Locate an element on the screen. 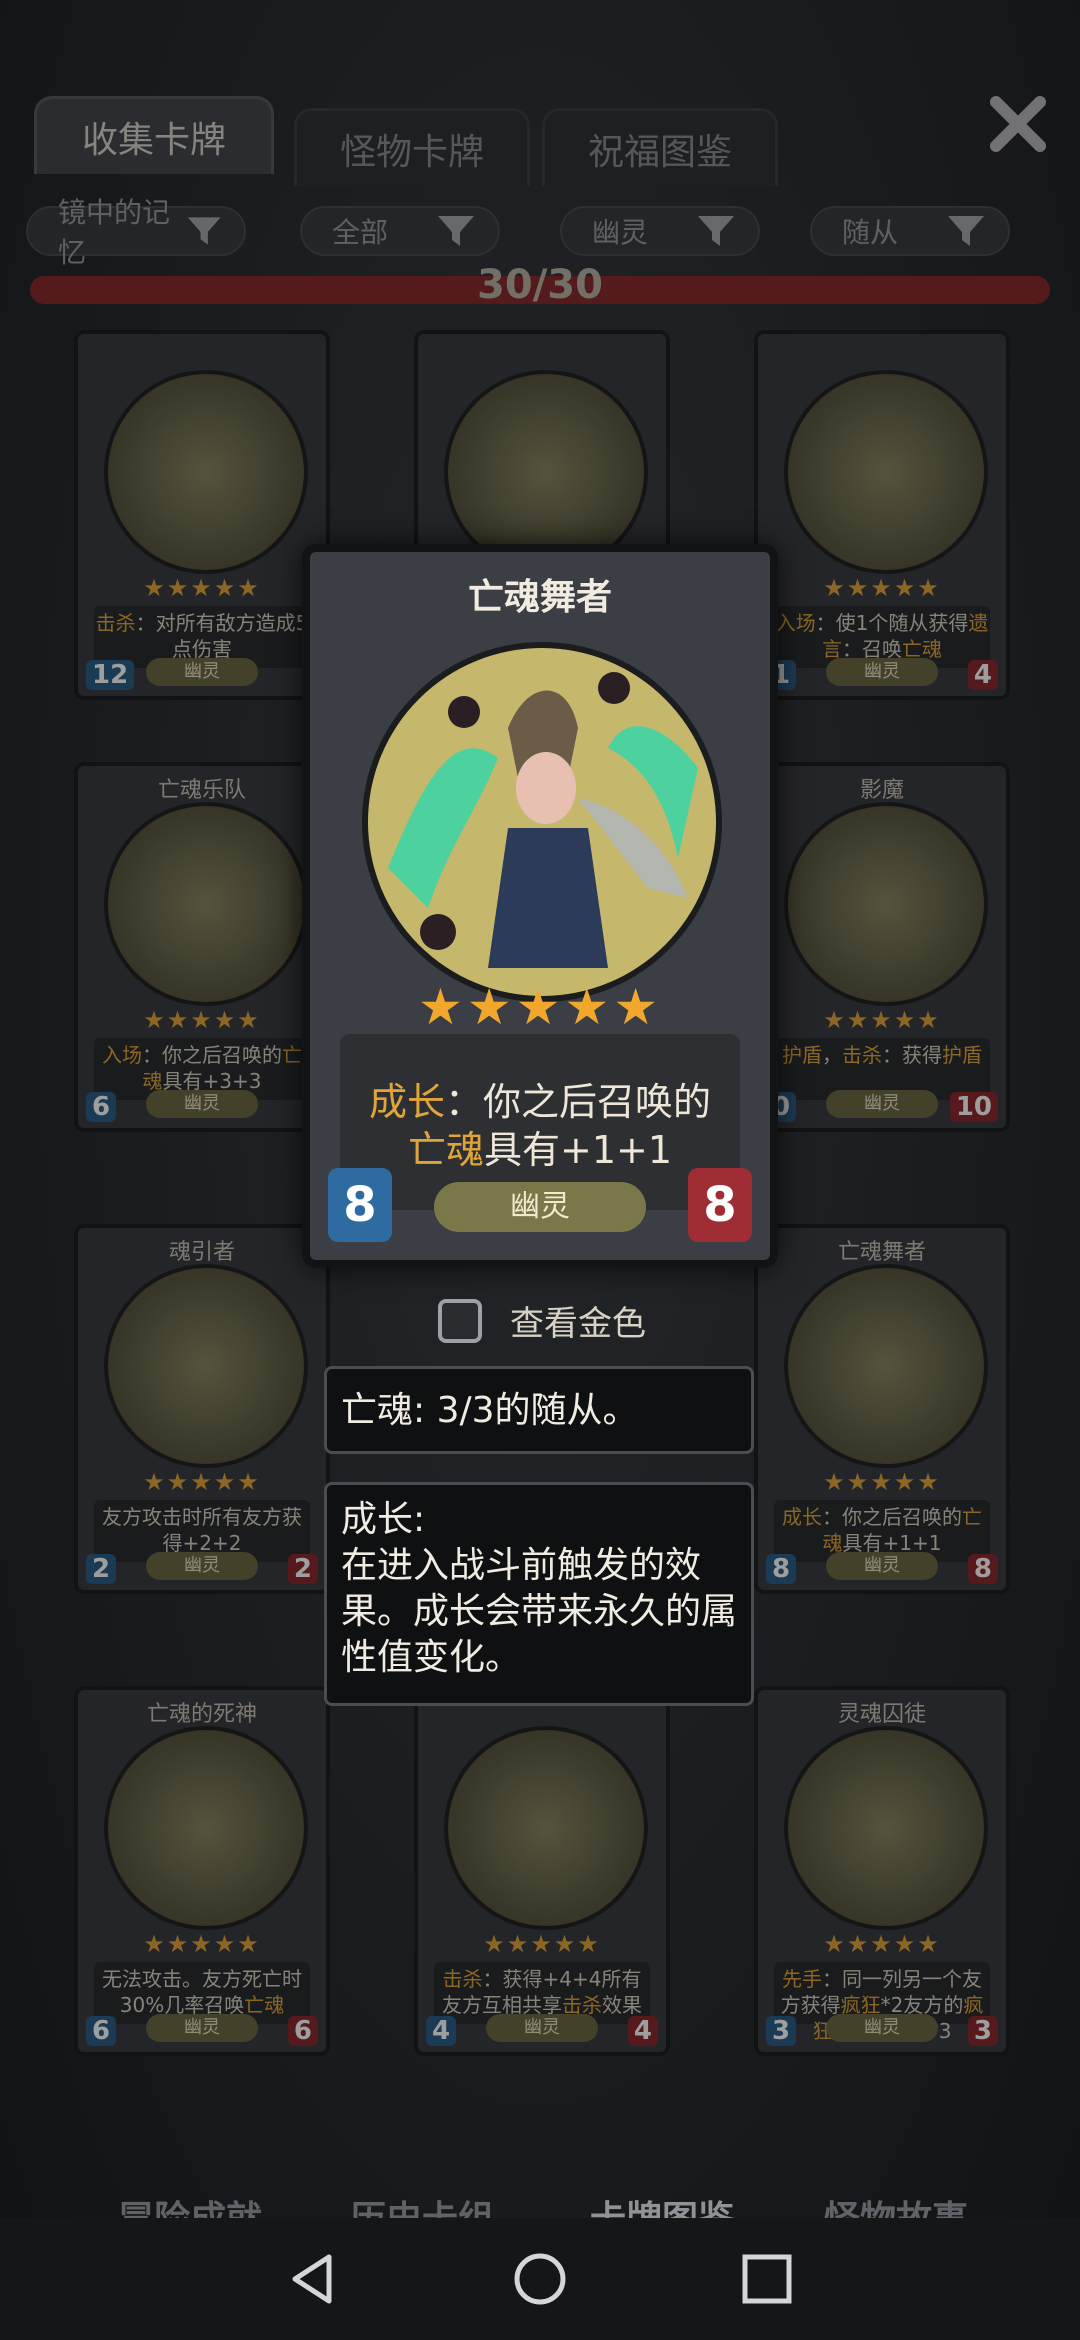  selected-card-tribe: 幽灵 is located at coordinates (540, 1207).